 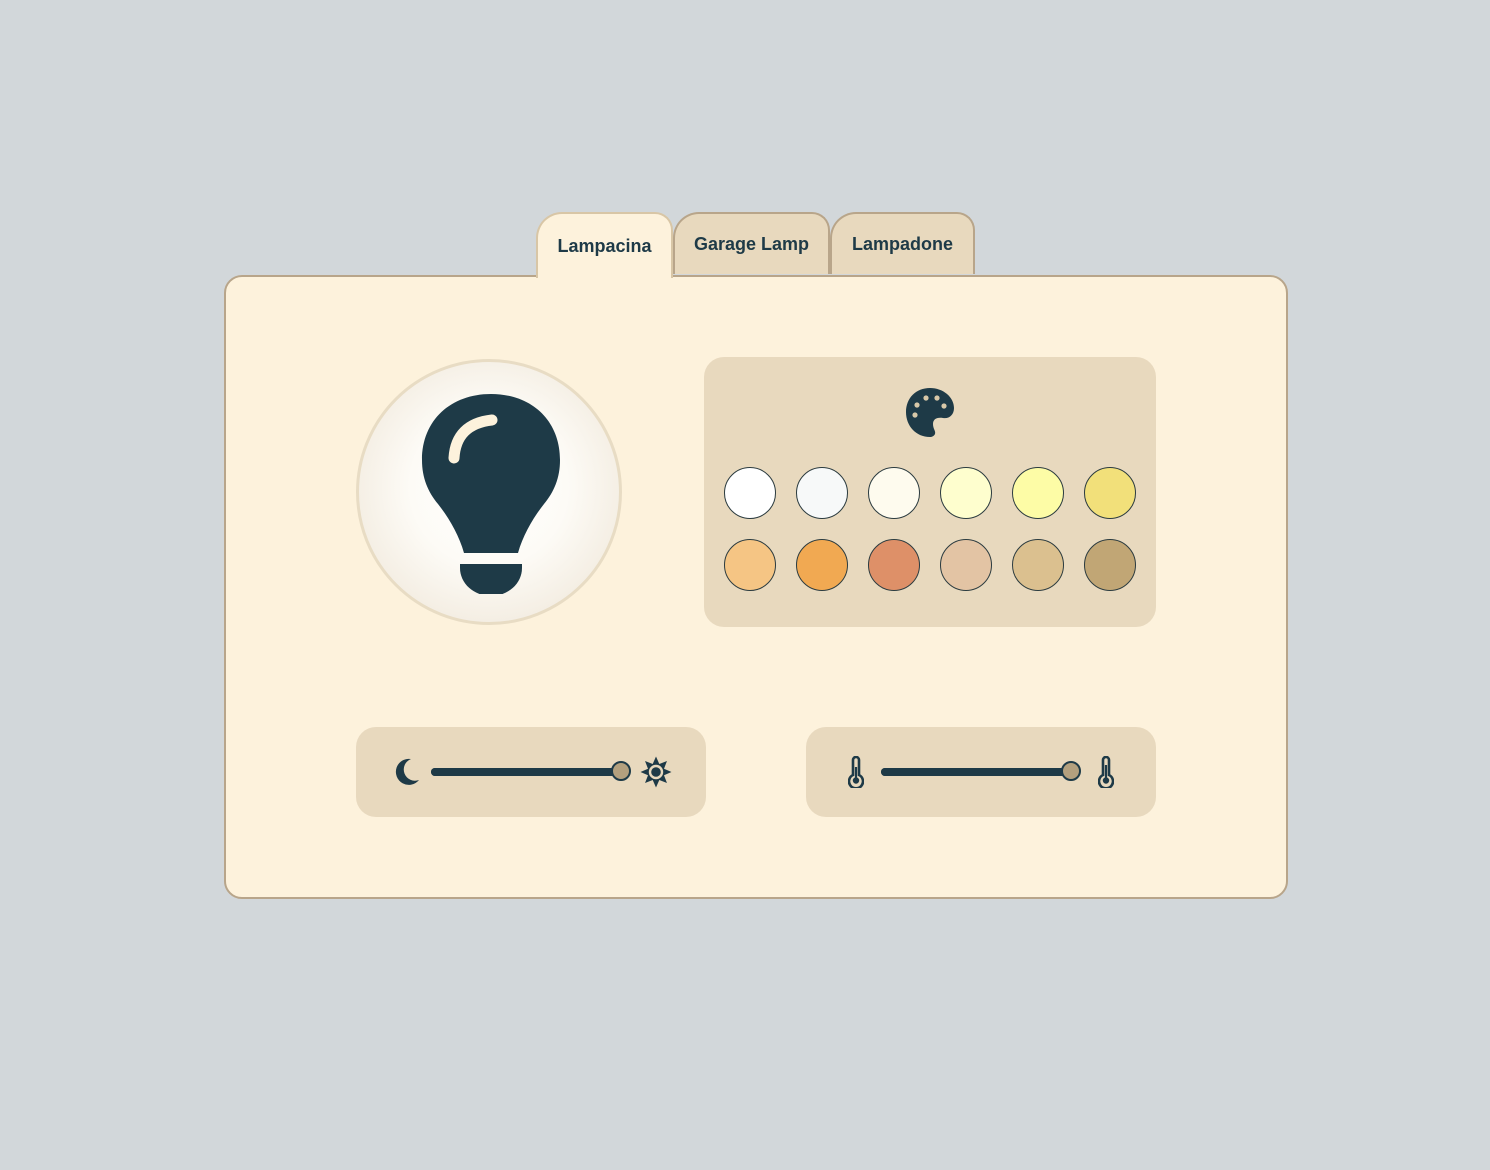 I want to click on temperature-slider, so click(x=981, y=771).